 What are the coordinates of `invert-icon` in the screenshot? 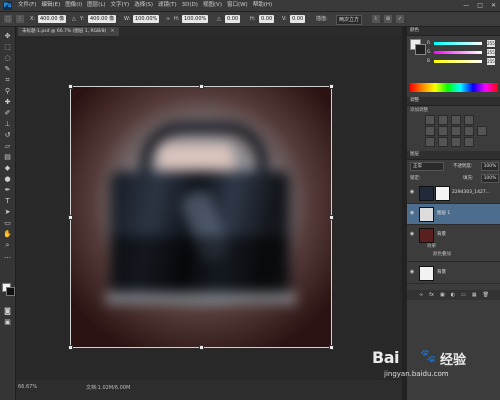 It's located at (430, 142).